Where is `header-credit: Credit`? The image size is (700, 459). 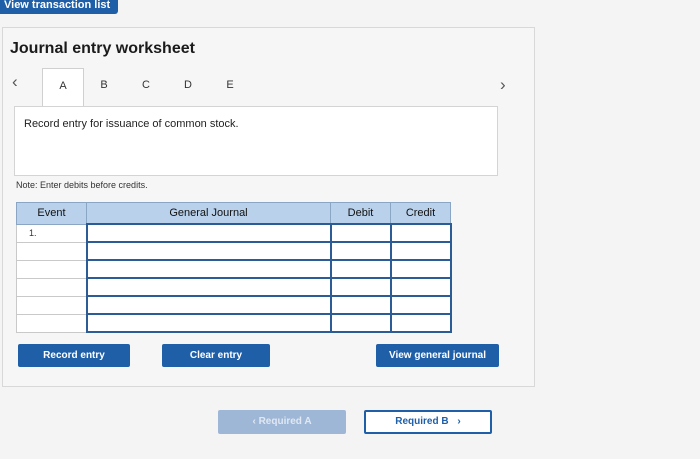 header-credit: Credit is located at coordinates (420, 213).